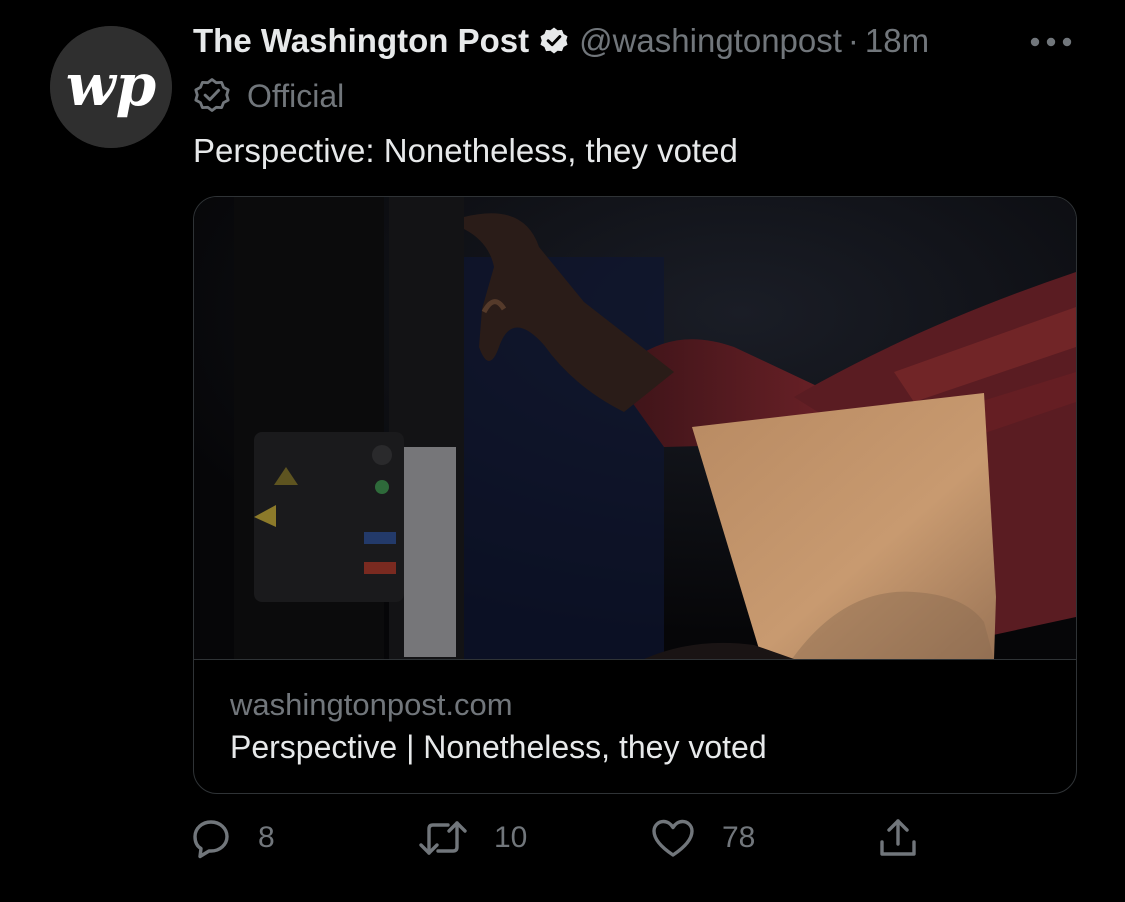 Image resolution: width=1125 pixels, height=902 pixels. What do you see at coordinates (673, 838) in the screenshot?
I see `heart-icon` at bounding box center [673, 838].